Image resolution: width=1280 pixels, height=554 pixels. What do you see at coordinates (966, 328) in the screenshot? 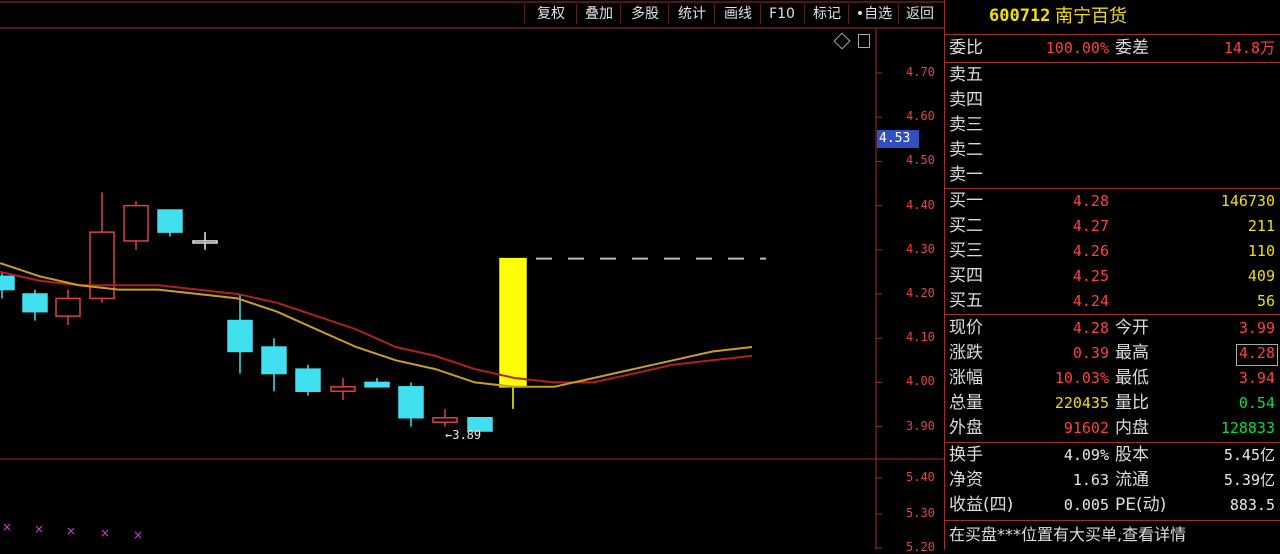
I see `quote-label: 现价` at bounding box center [966, 328].